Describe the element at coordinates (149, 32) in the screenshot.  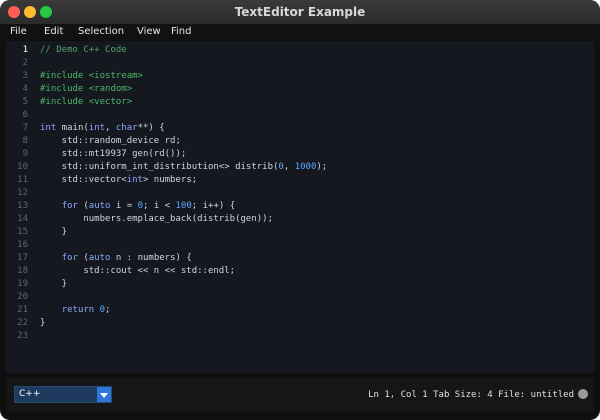
I see `menu-view: View` at that location.